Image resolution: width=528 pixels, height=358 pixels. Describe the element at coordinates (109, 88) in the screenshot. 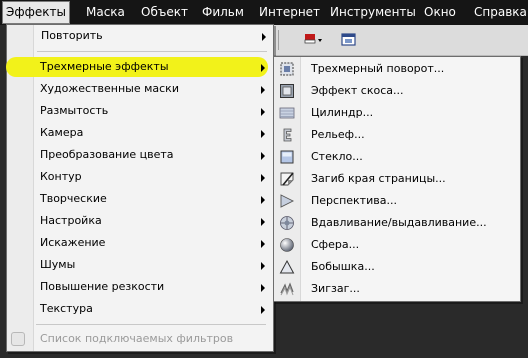

I see `menu-item-art-strokes-label: Художественные маски` at that location.